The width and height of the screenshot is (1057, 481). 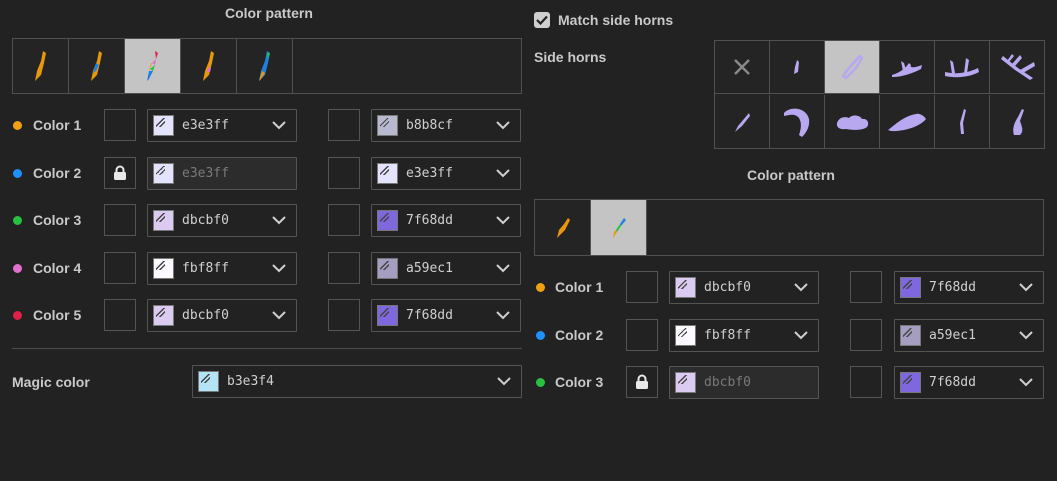 I want to click on divider, so click(x=267, y=348).